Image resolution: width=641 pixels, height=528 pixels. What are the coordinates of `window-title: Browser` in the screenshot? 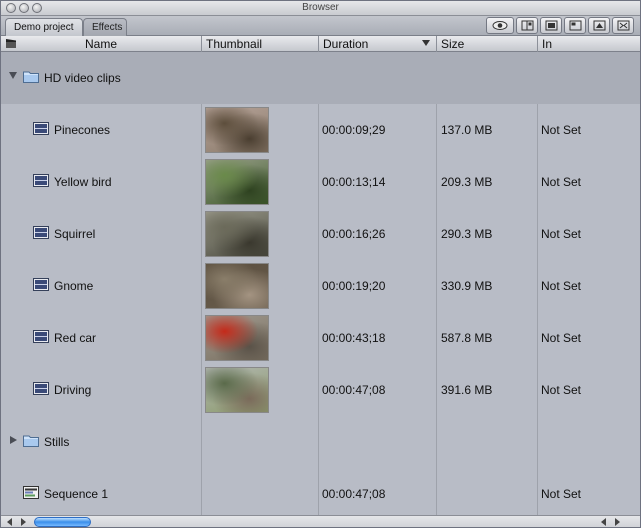 It's located at (320, 7).